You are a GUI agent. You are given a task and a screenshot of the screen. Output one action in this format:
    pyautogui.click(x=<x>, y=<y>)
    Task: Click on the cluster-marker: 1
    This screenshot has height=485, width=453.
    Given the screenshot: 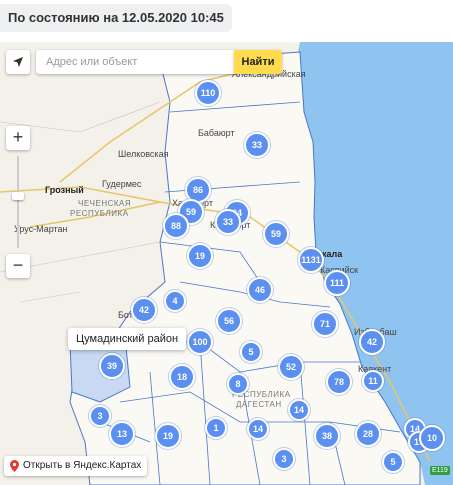 What is the action you would take?
    pyautogui.click(x=216, y=428)
    